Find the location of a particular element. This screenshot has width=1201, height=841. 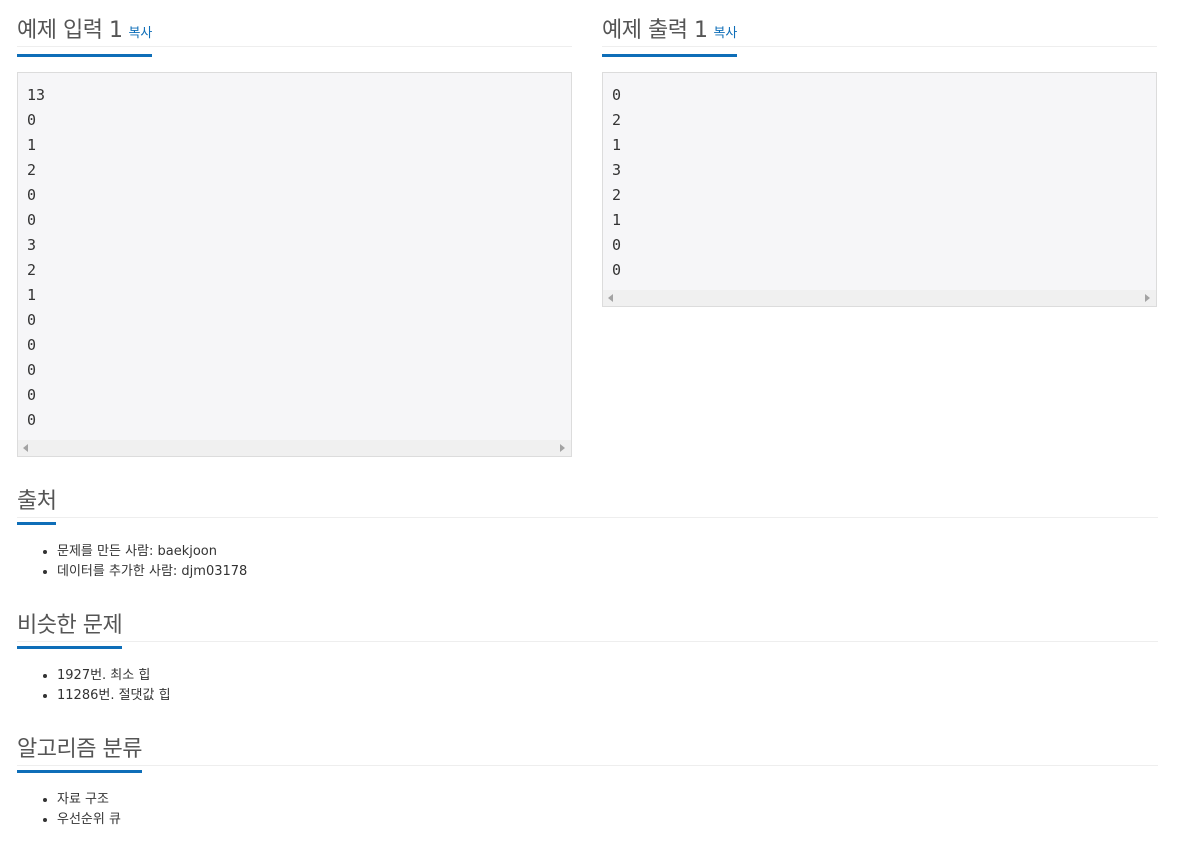

similar-problem-link: 11286번. 절댓값 힙 is located at coordinates (114, 696).